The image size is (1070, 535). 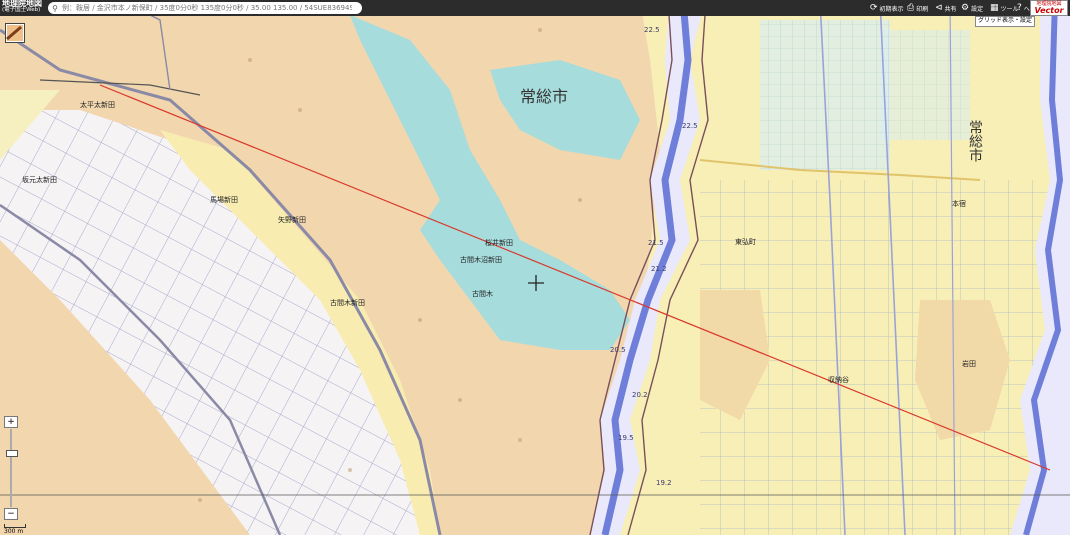 I want to click on logo-title: 地理院地図, so click(x=22, y=4).